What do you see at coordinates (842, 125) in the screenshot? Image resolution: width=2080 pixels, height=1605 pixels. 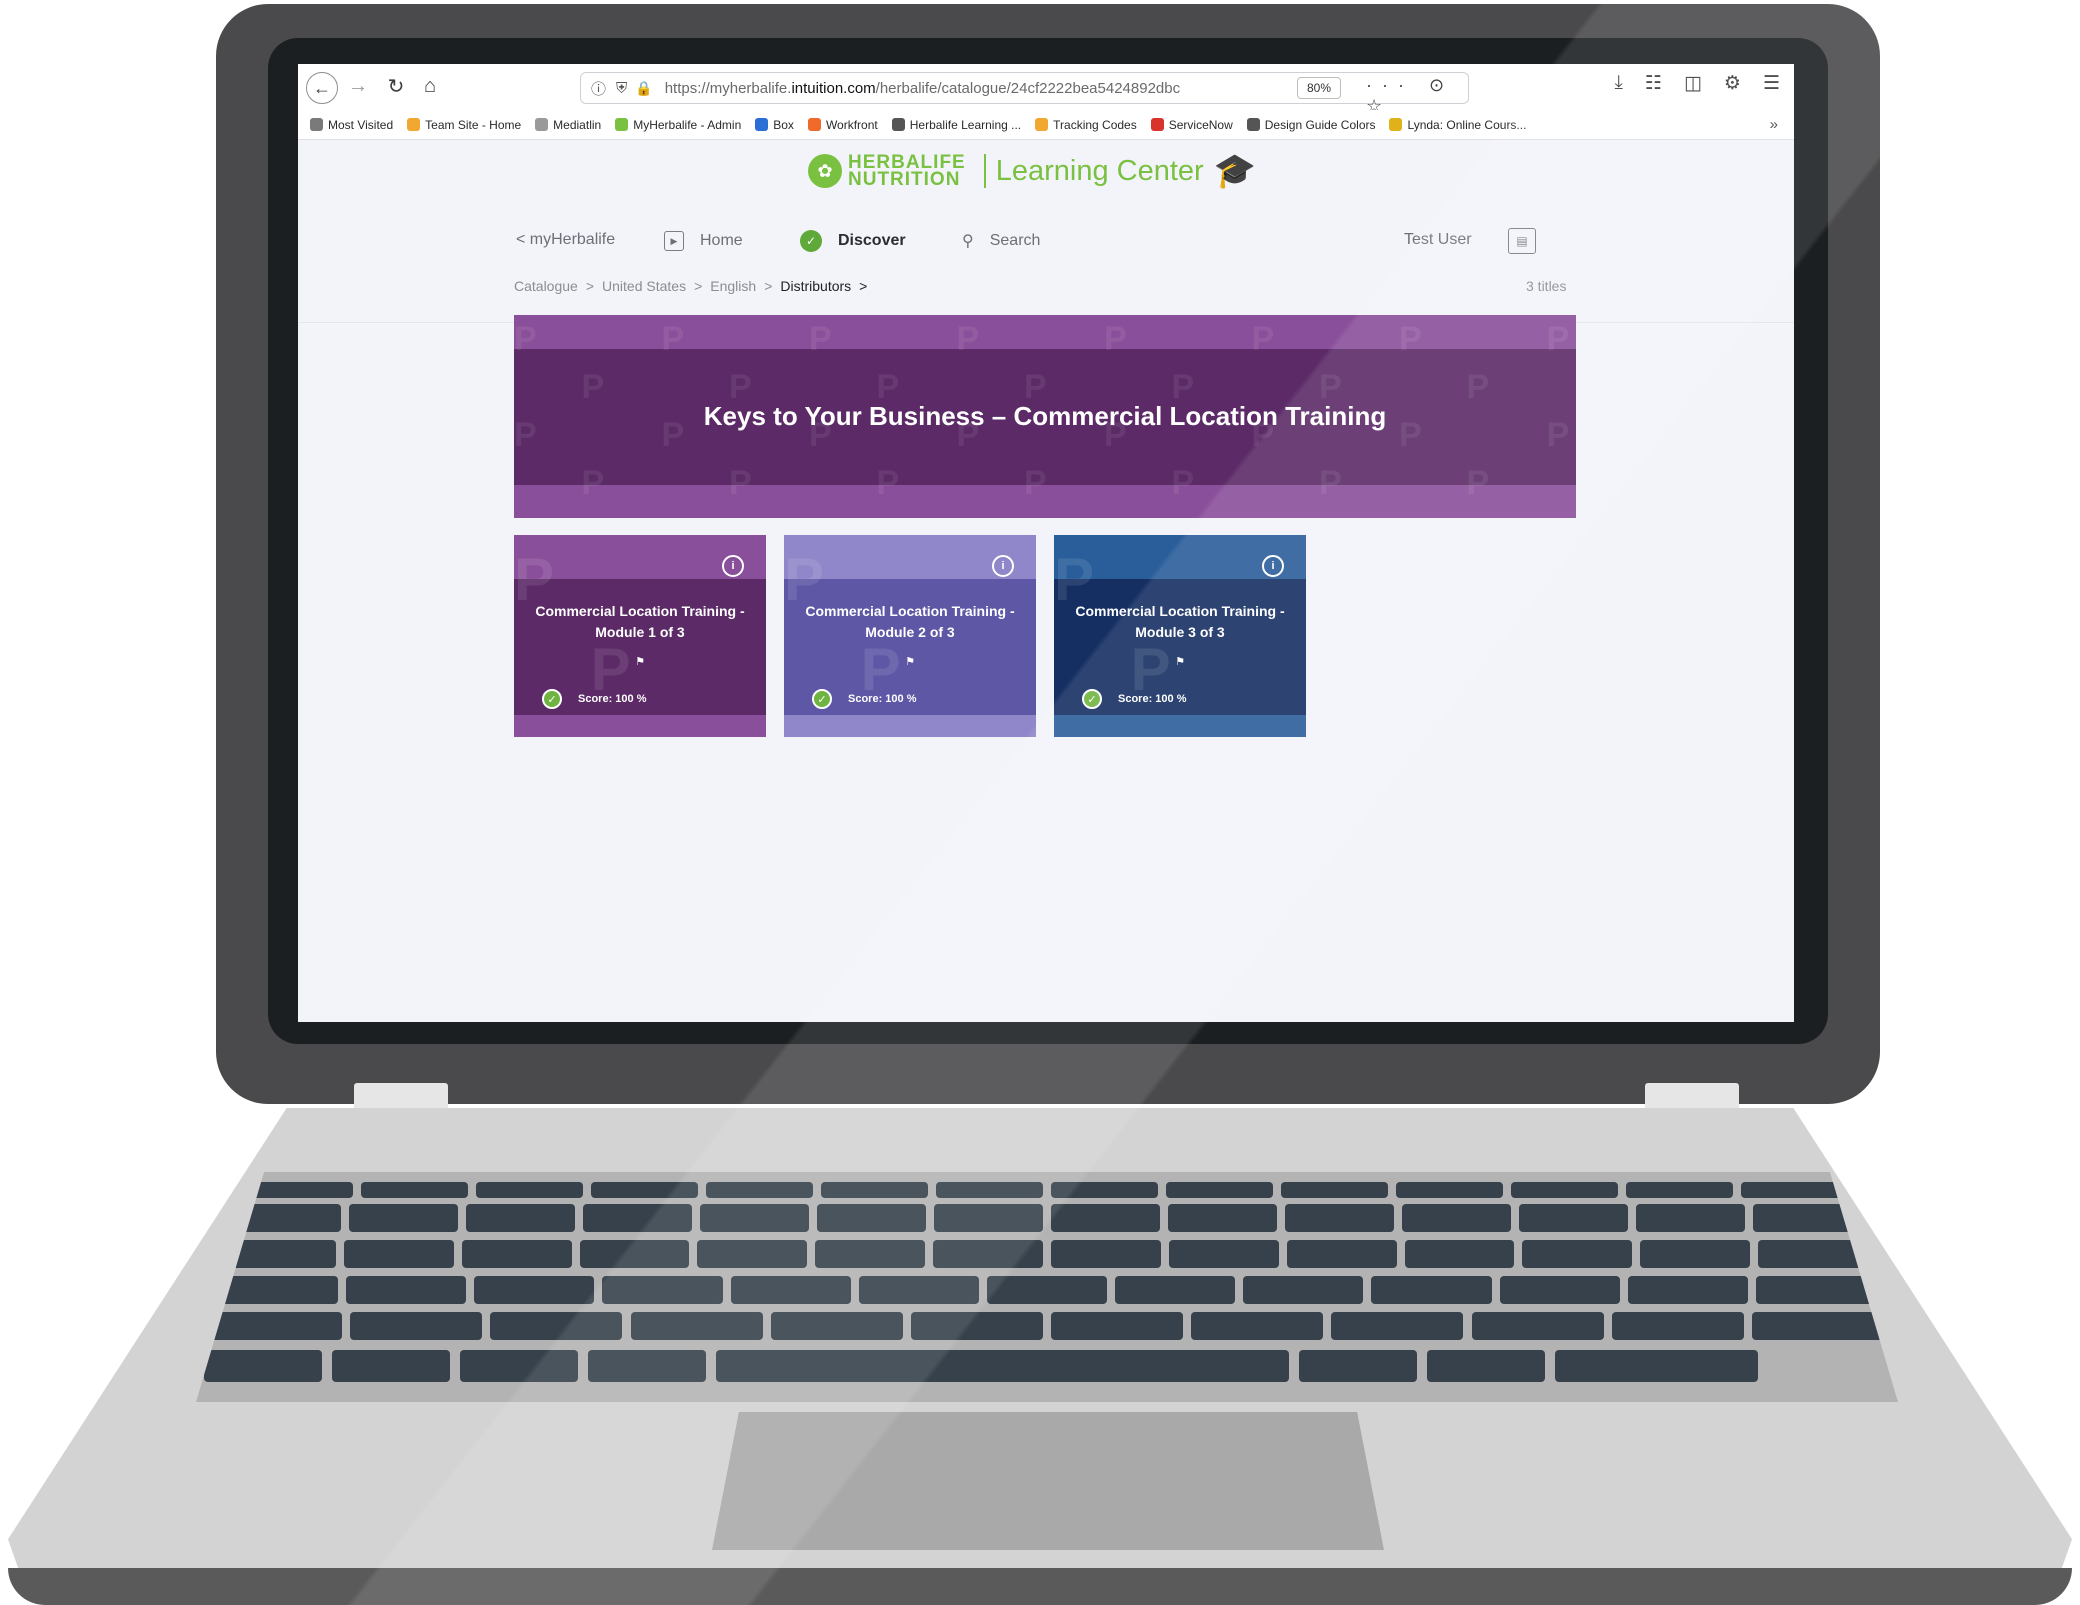 I see `bookmark-item: Workfront` at bounding box center [842, 125].